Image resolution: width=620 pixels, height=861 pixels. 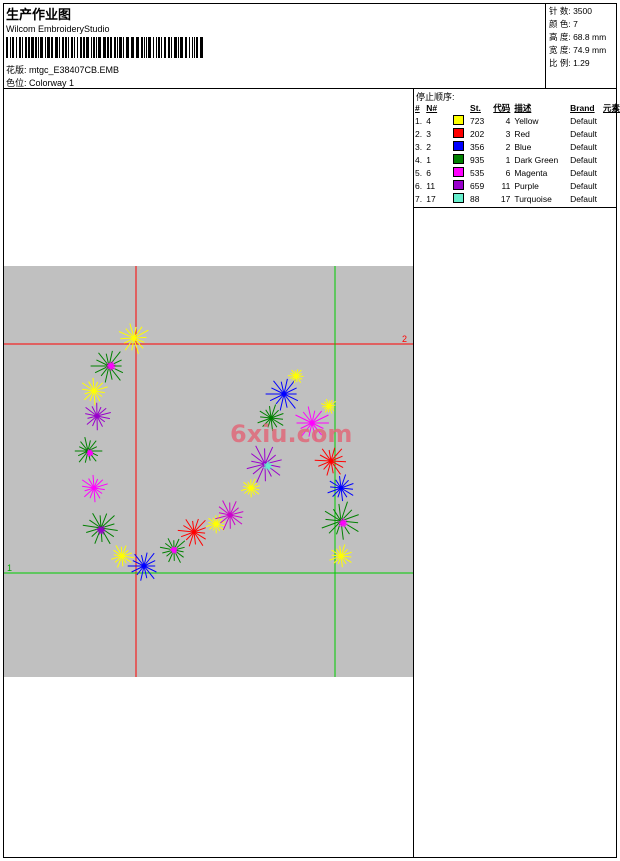 I want to click on table-row: 6. 11 659 11 Purple Default, so click(x=517, y=186).